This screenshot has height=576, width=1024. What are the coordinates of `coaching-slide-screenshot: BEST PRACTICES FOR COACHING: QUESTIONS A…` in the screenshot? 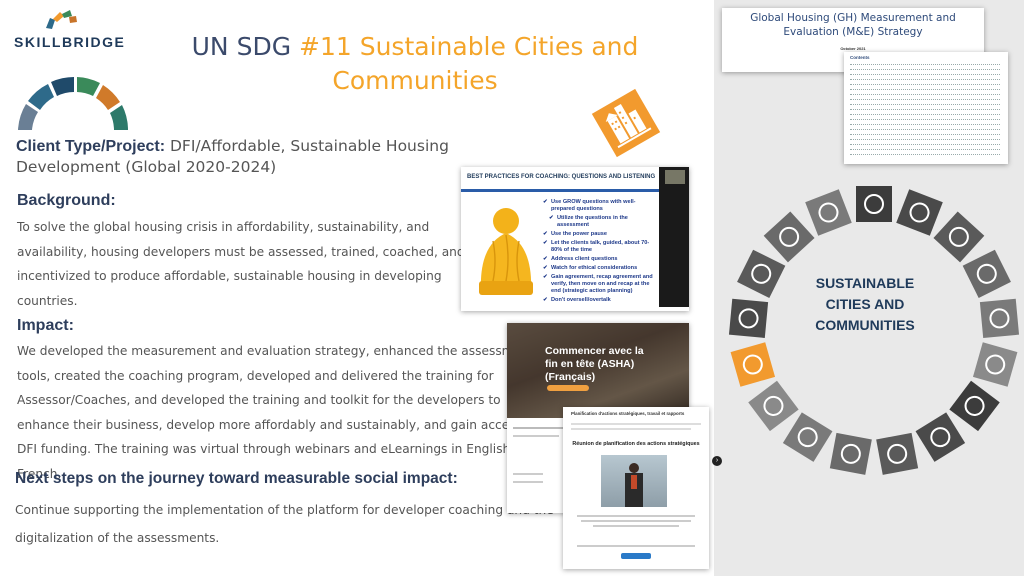 It's located at (575, 239).